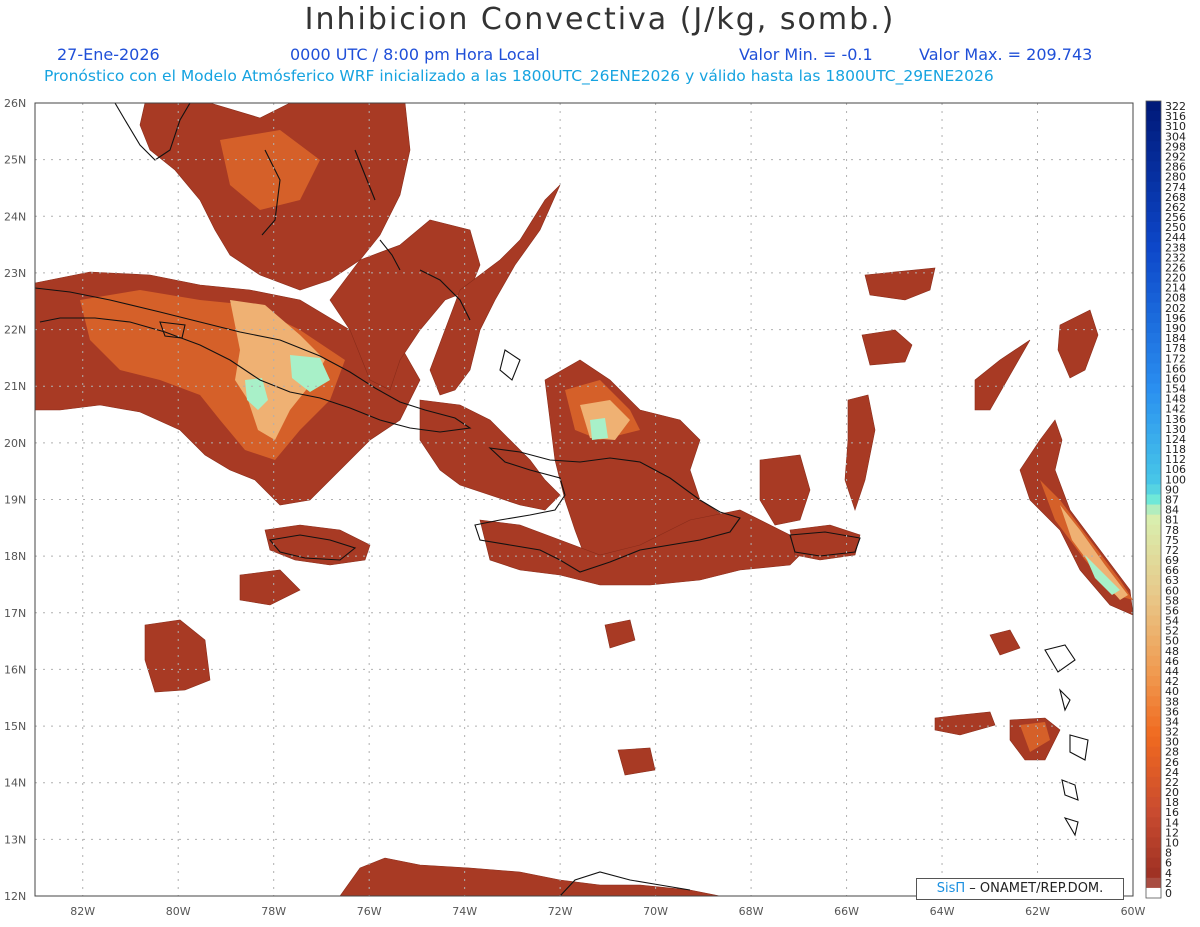  What do you see at coordinates (15, 500) in the screenshot?
I see `lat-tick-label: 19N` at bounding box center [15, 500].